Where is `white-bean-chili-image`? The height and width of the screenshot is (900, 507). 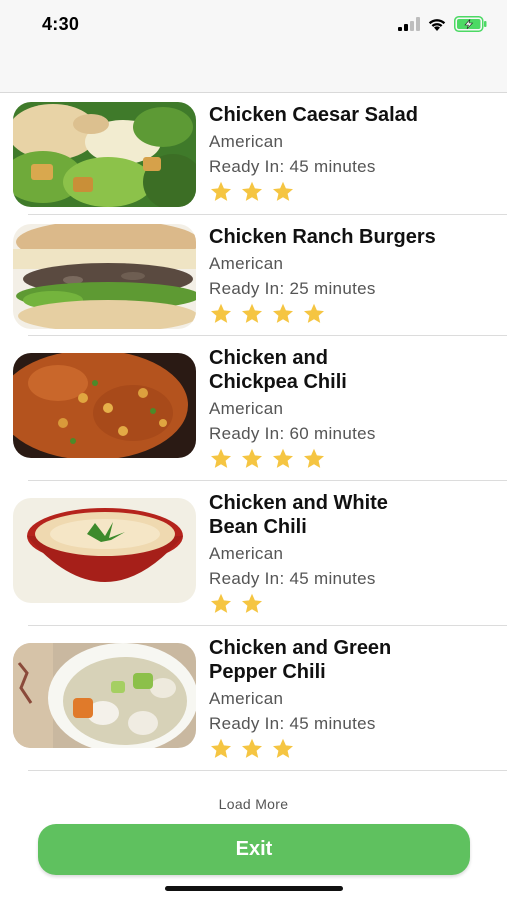 white-bean-chili-image is located at coordinates (104, 550).